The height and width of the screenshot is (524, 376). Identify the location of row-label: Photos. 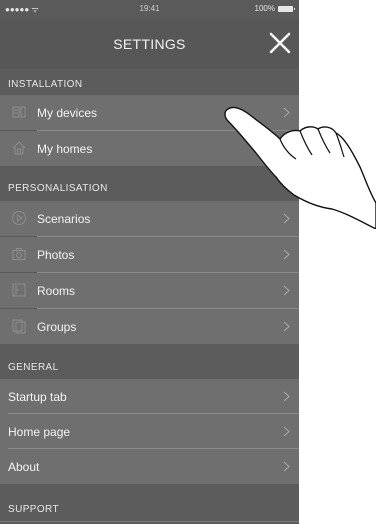
(56, 255).